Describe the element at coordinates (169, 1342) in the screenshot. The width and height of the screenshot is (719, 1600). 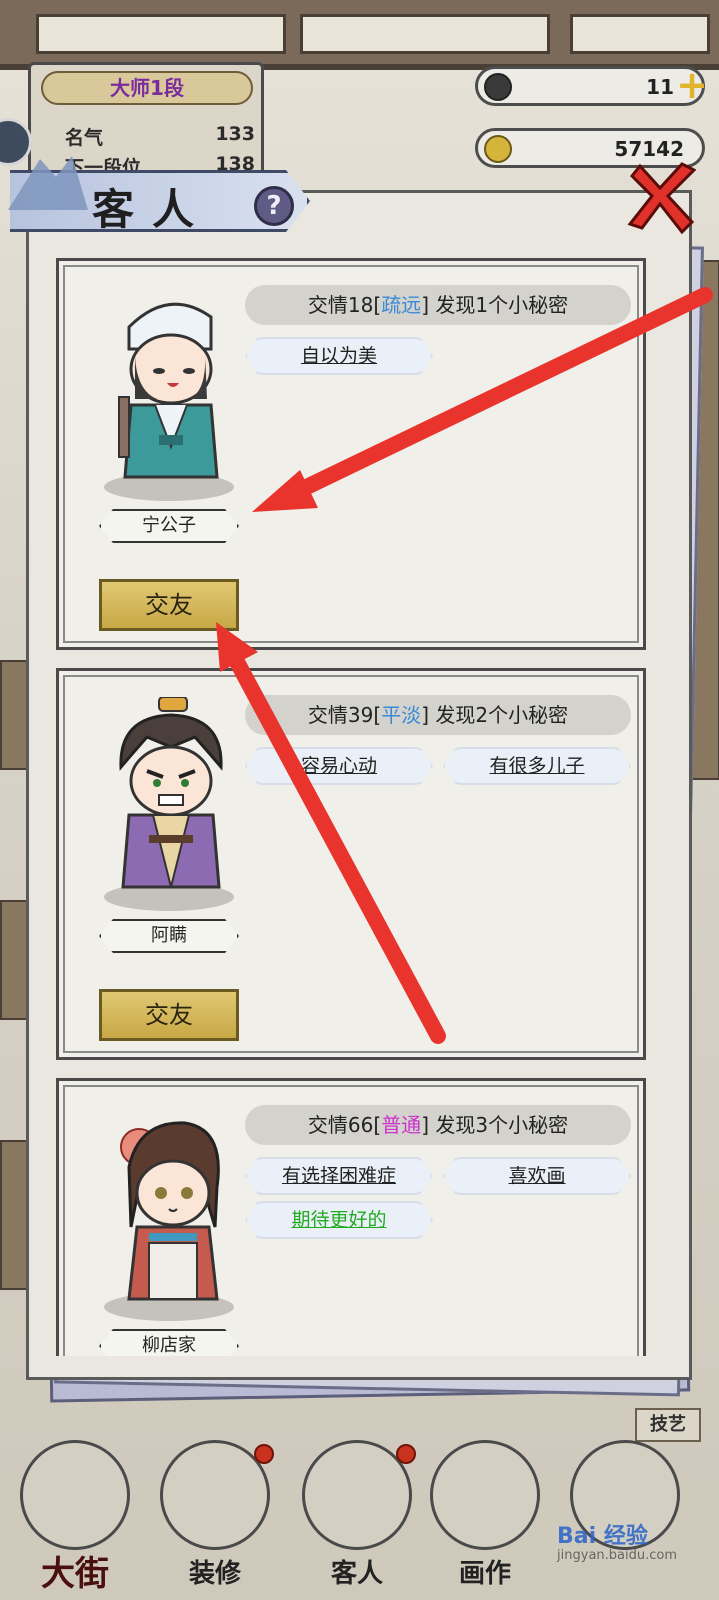
I see `guest-name: 柳店家` at that location.